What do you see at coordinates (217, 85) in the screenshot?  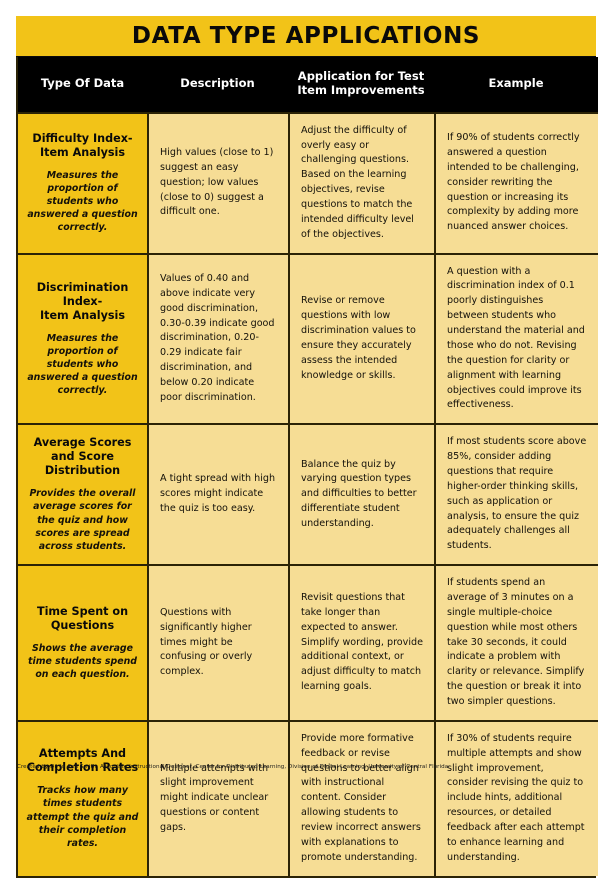 I see `column-header-description: Description` at bounding box center [217, 85].